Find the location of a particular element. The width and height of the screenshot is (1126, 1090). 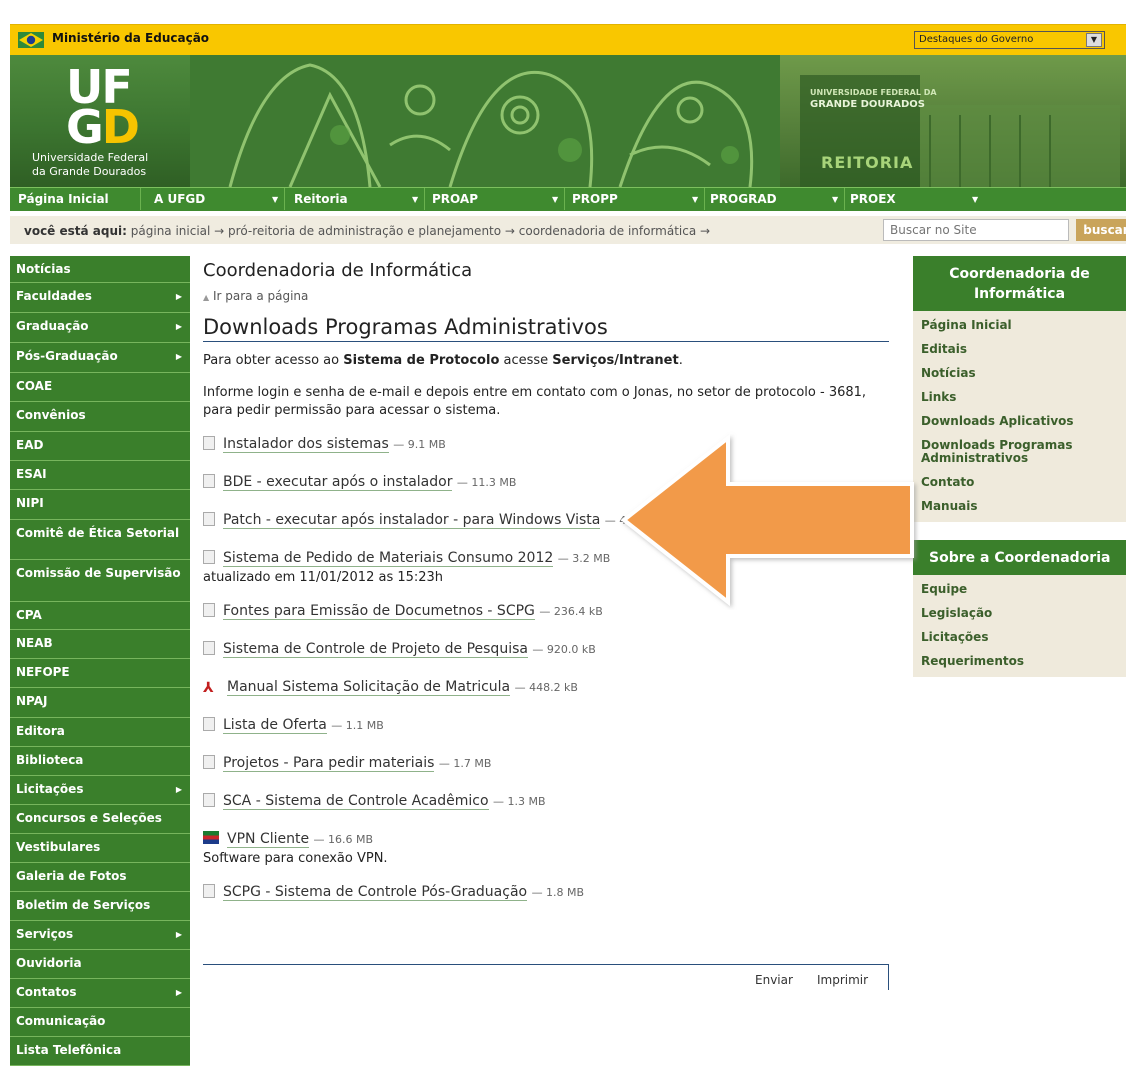

sidebar-item-neab: NEAB is located at coordinates (100, 644).